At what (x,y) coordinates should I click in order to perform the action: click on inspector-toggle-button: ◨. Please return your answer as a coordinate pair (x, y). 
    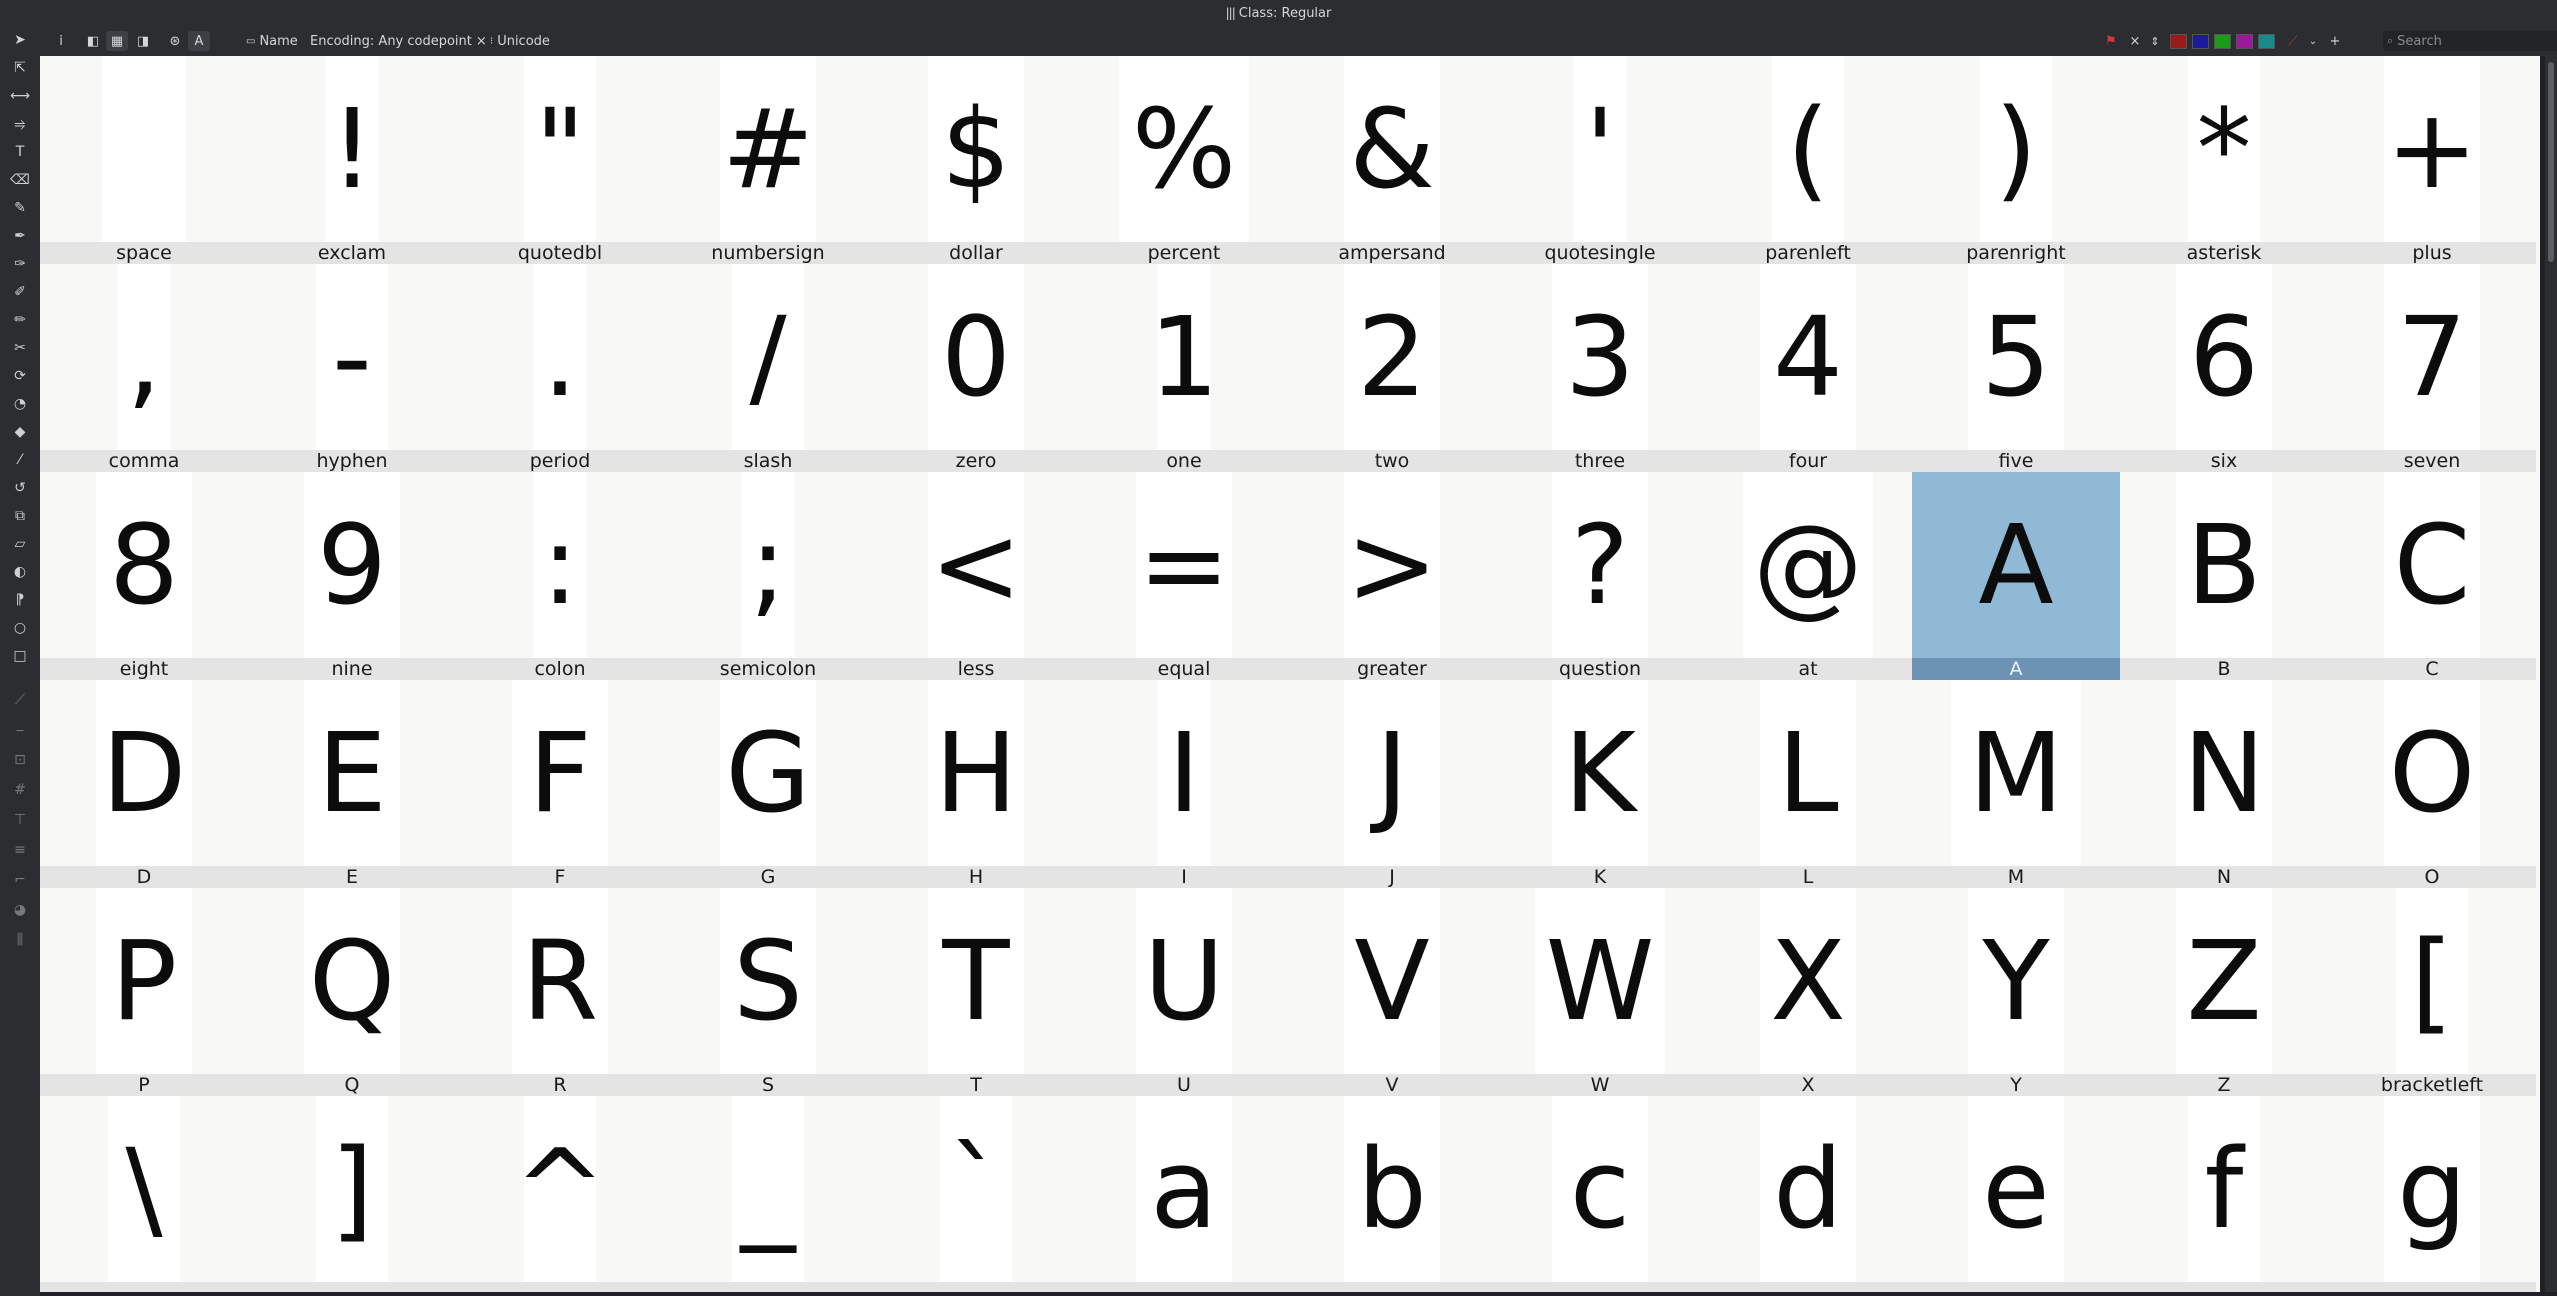
    Looking at the image, I should click on (143, 41).